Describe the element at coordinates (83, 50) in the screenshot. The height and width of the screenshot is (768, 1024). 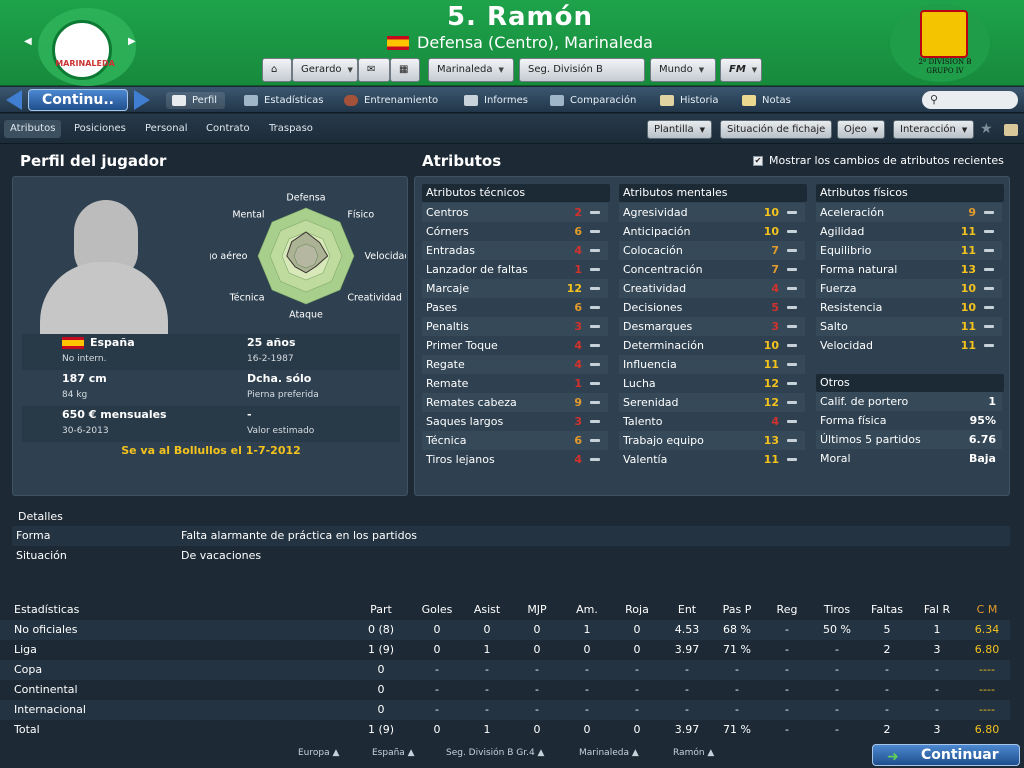
I see `club-crest: MARINALEDA` at that location.